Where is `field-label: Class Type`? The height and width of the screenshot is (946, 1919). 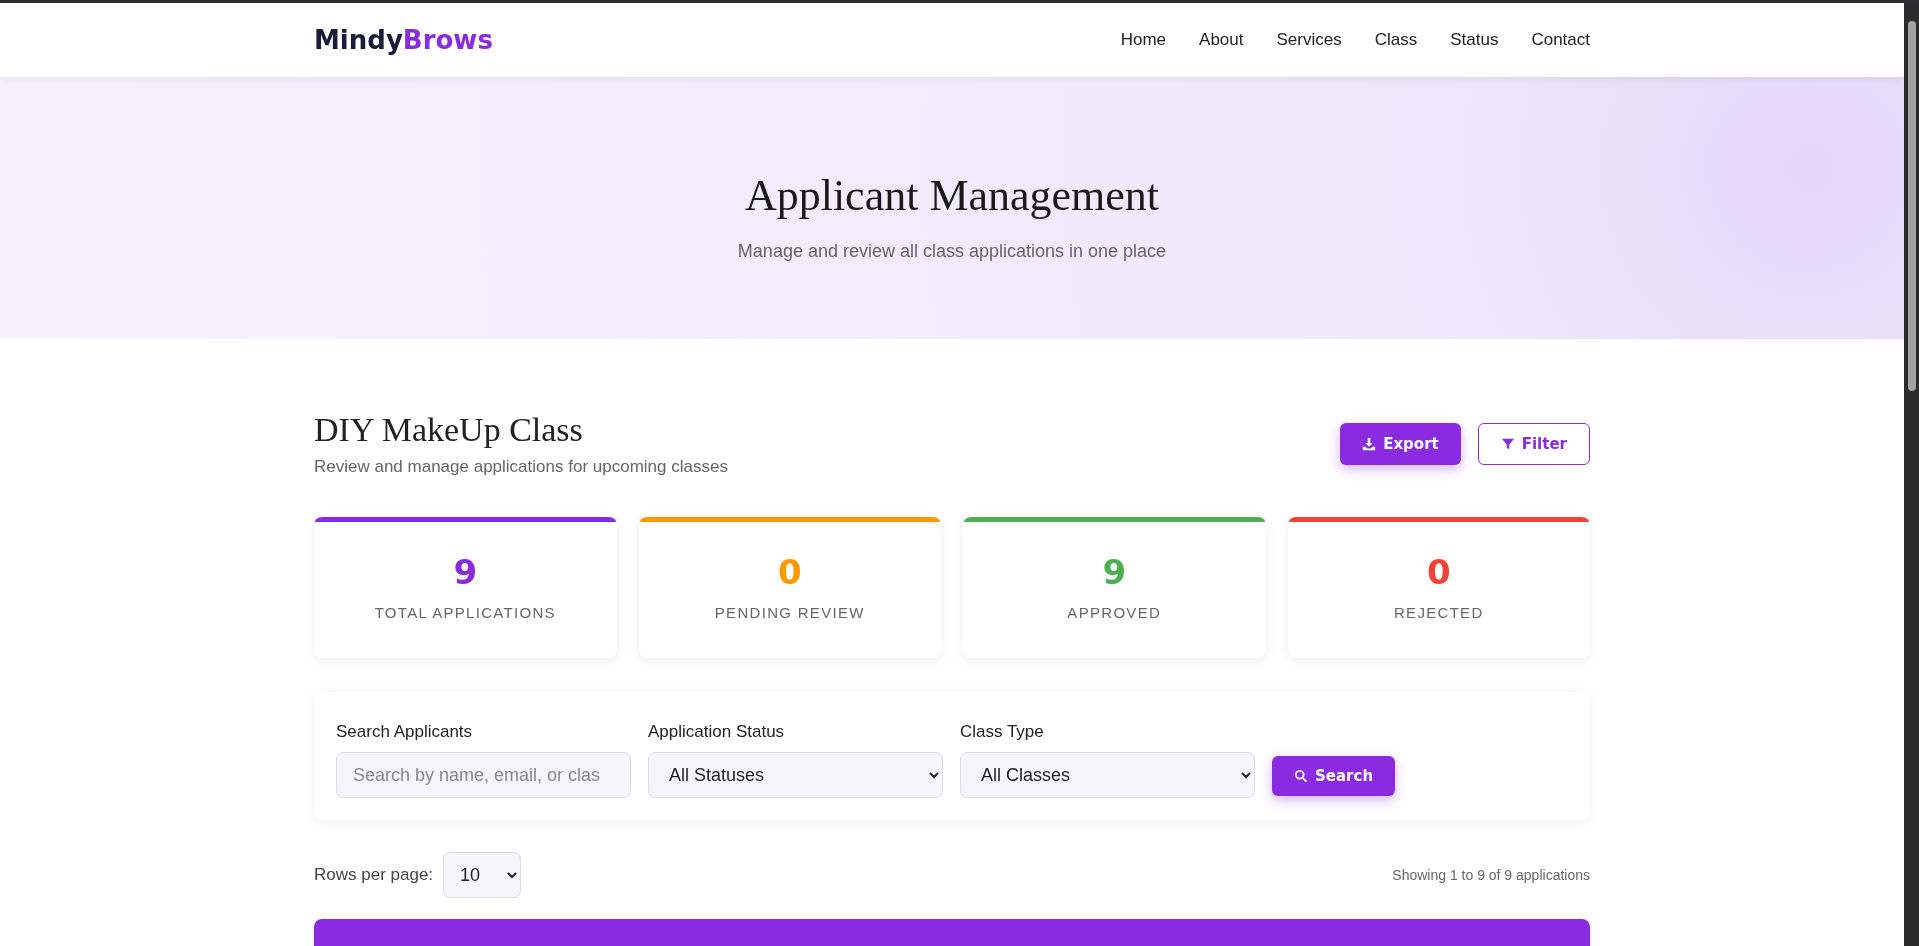 field-label: Class Type is located at coordinates (1002, 732).